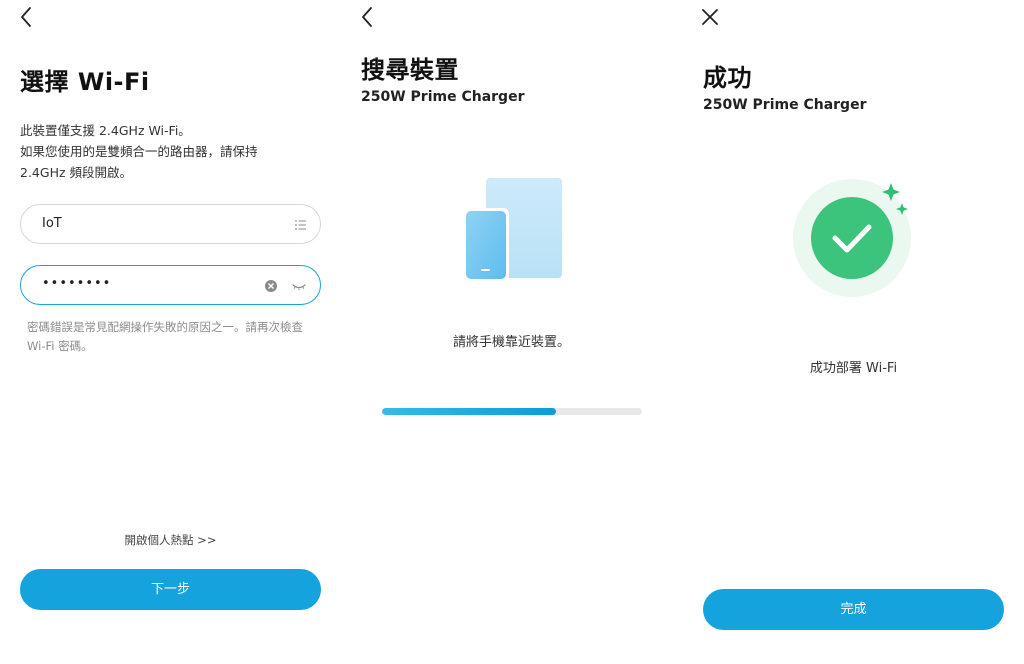 Image resolution: width=1024 pixels, height=664 pixels. I want to click on progress-fill, so click(469, 411).